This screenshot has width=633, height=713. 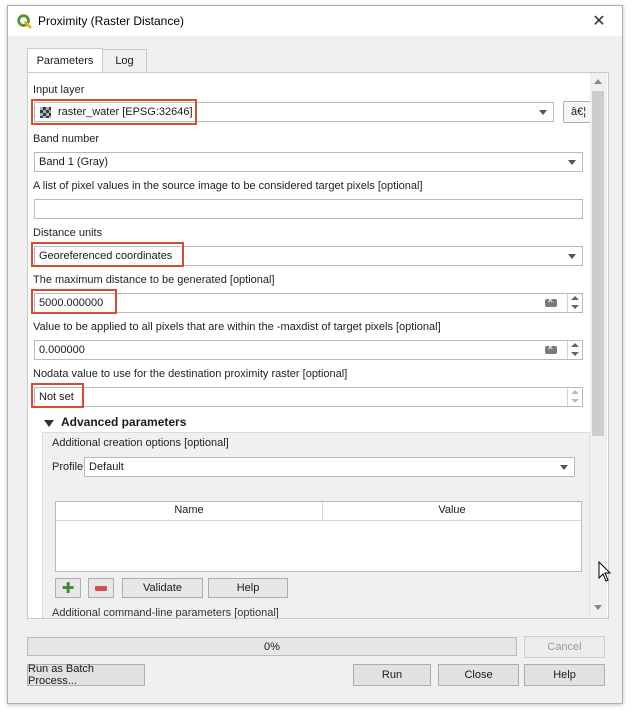 What do you see at coordinates (315, 21) in the screenshot?
I see `title-bar: Proximity (Raster Distance) ✕` at bounding box center [315, 21].